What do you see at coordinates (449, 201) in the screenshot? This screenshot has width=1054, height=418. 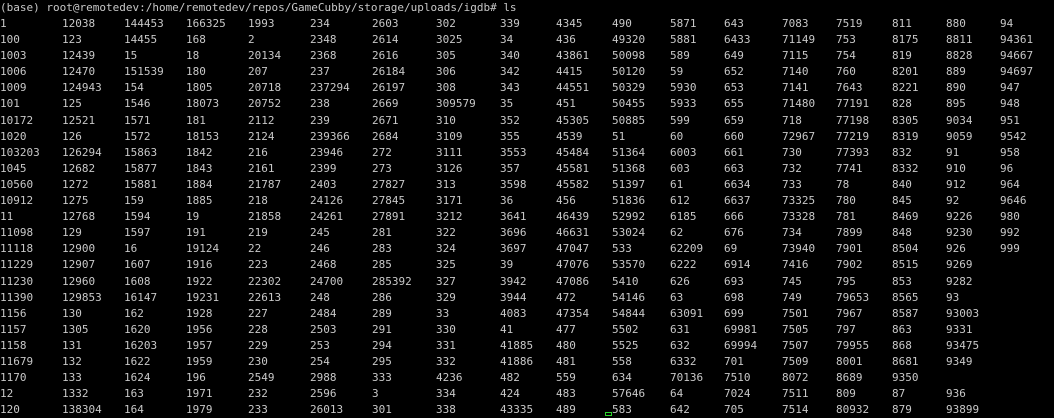 I see `ls-entry: 3171` at bounding box center [449, 201].